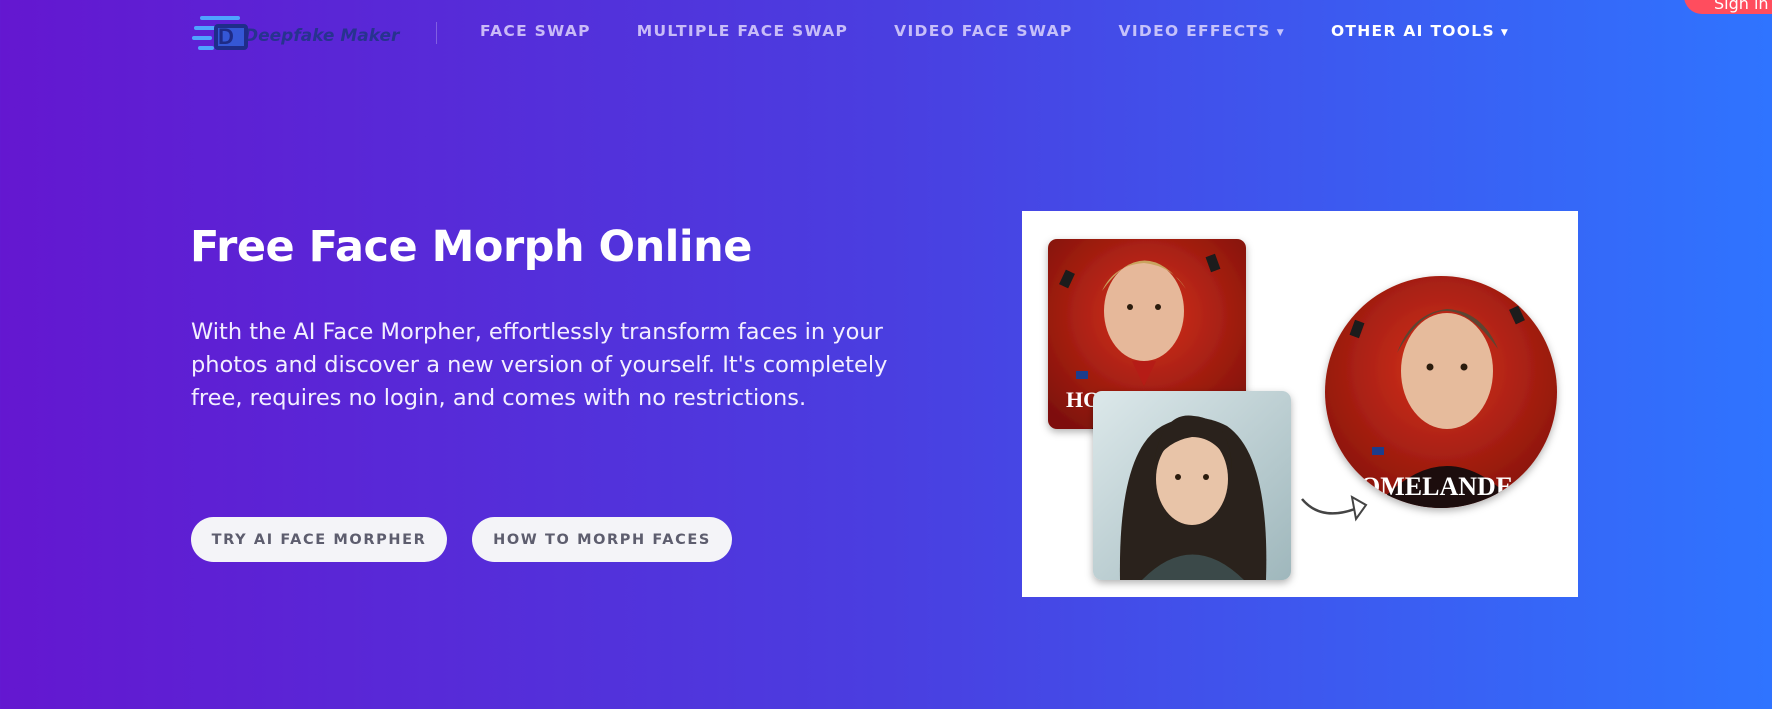  Describe the element at coordinates (1302, 409) in the screenshot. I see `morph-example-image: HO OMELANDE` at that location.